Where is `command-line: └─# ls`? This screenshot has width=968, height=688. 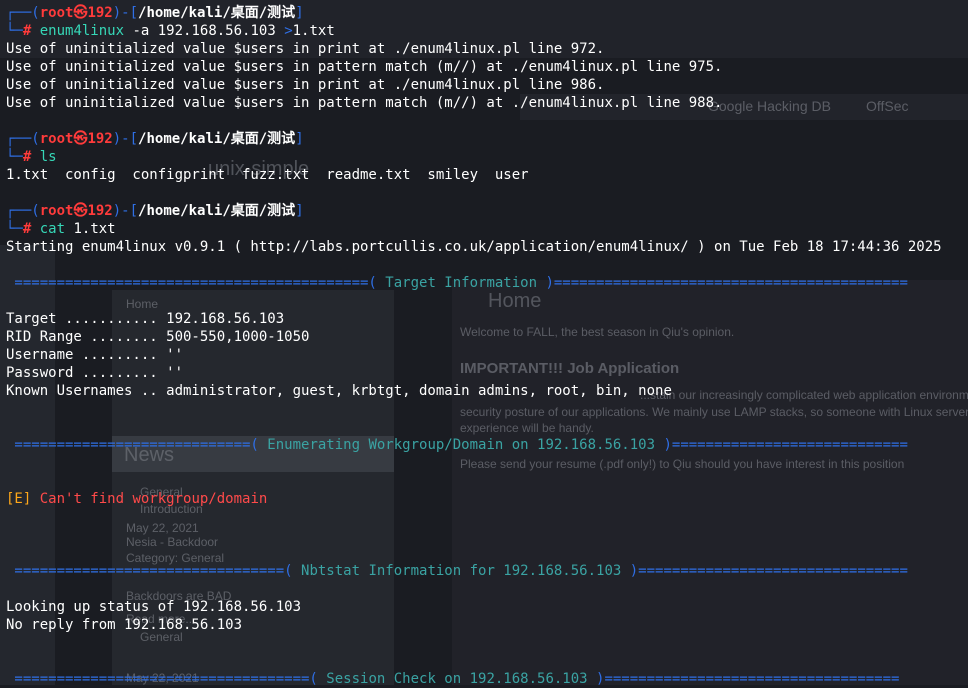 command-line: └─# ls is located at coordinates (31, 157).